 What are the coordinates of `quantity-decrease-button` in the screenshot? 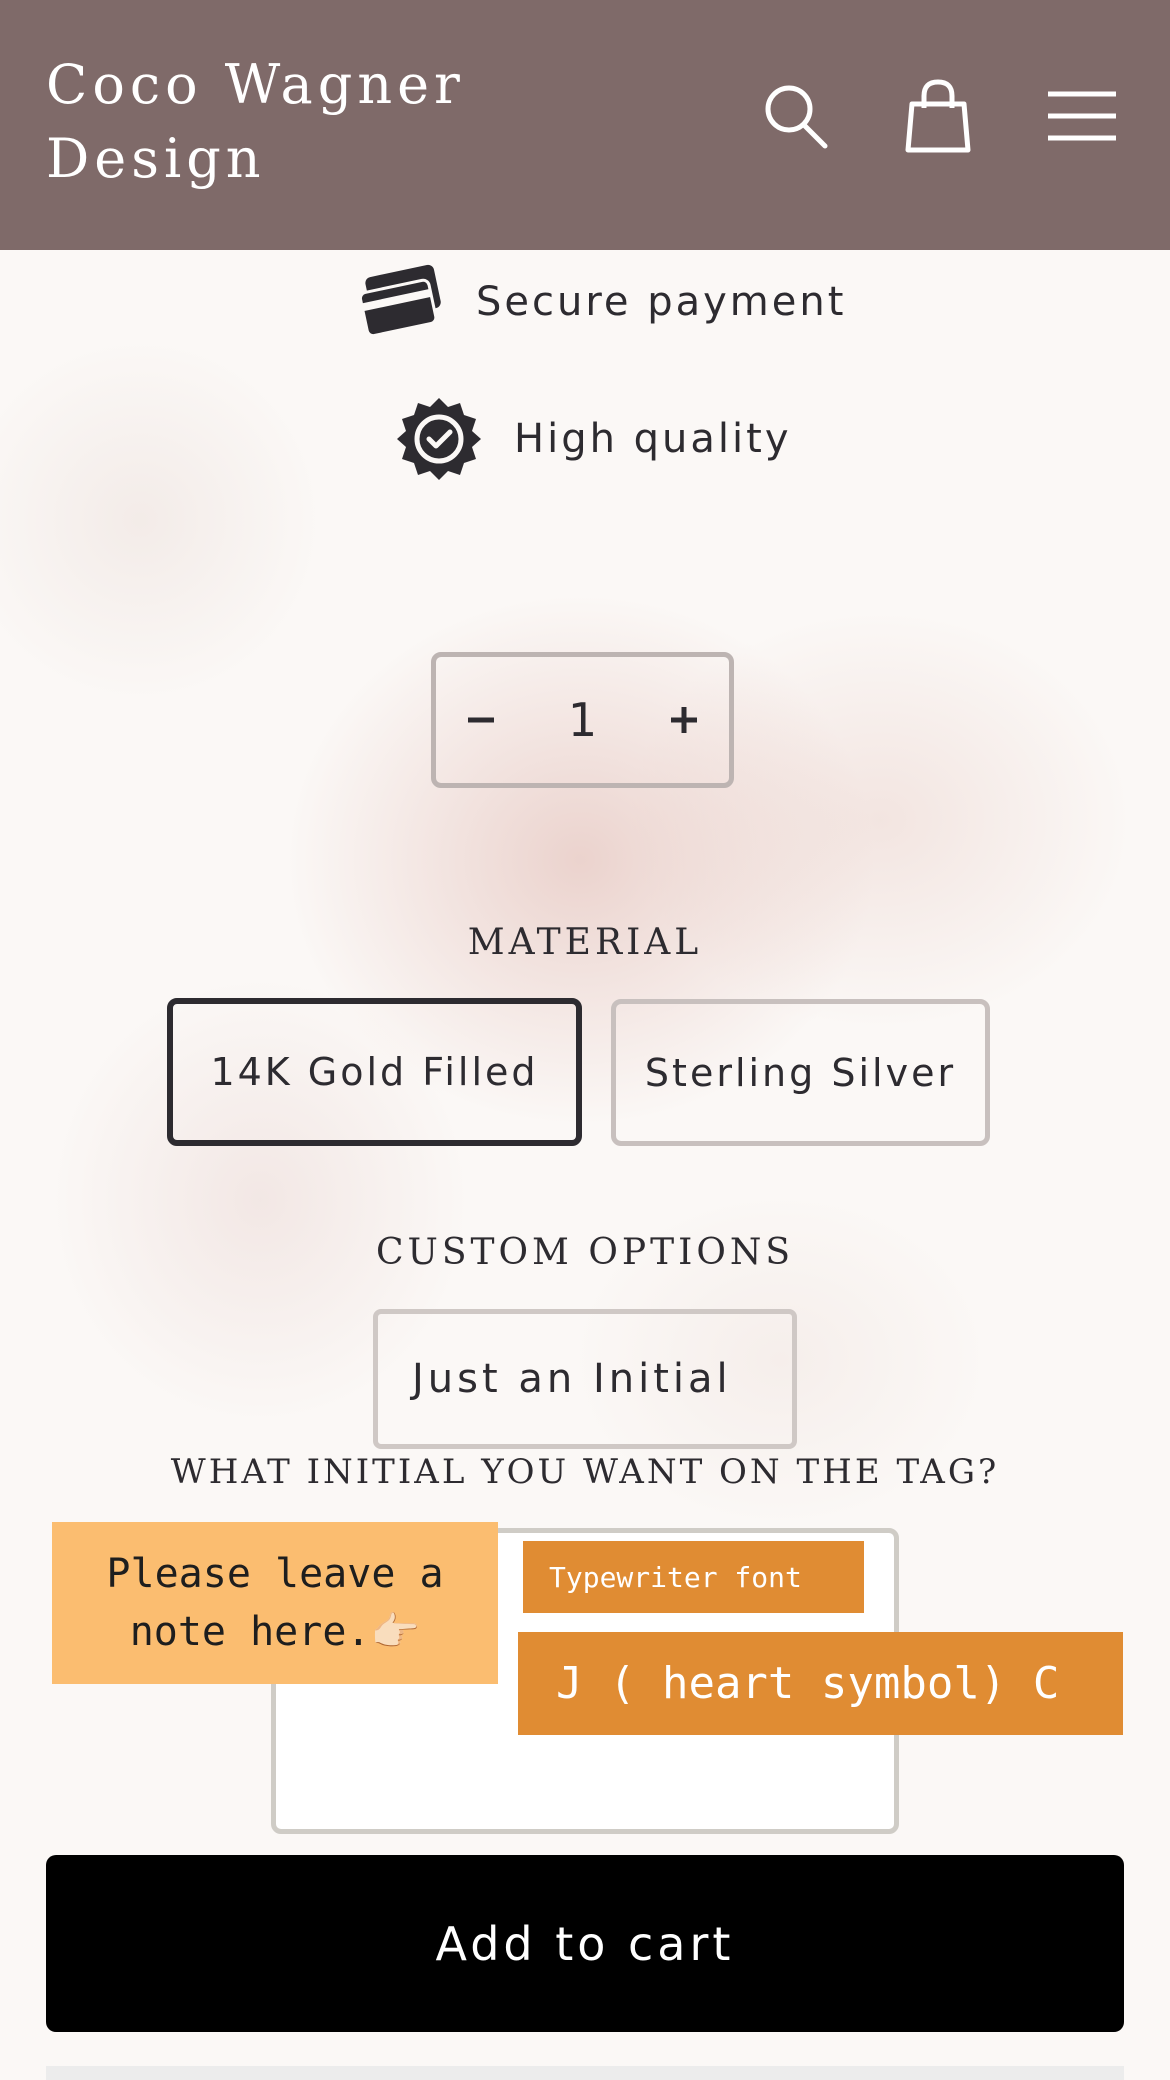 It's located at (481, 720).